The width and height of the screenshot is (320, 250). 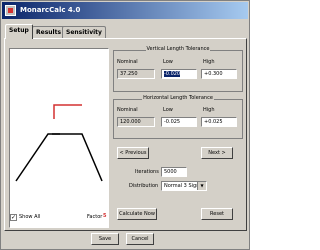 What do you see at coordinates (19, 31) in the screenshot?
I see `tab-setup: Setup` at bounding box center [19, 31].